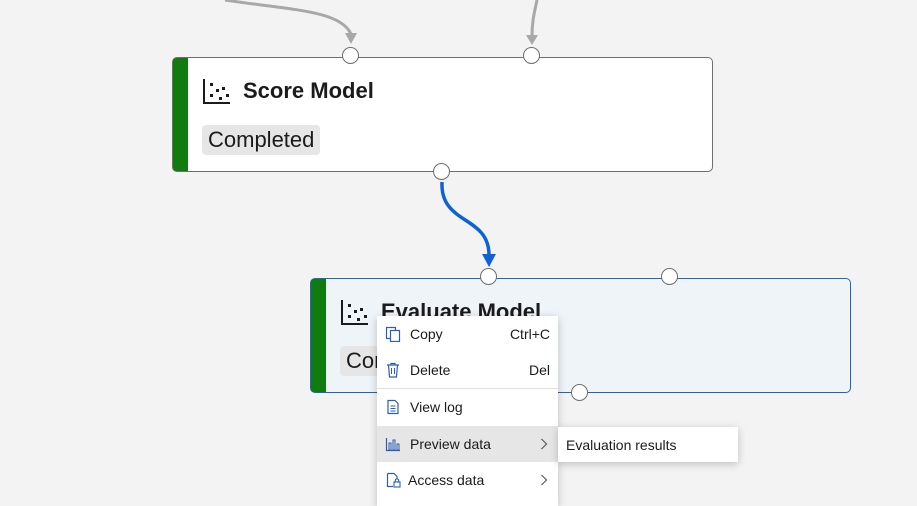  What do you see at coordinates (393, 334) in the screenshot?
I see `copy-icon` at bounding box center [393, 334].